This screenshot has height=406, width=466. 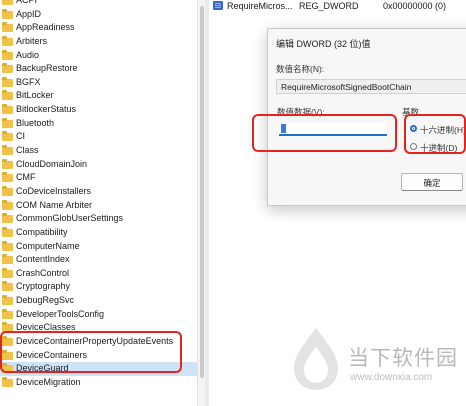 What do you see at coordinates (98, 96) in the screenshot?
I see `tree-item: BitLocker` at bounding box center [98, 96].